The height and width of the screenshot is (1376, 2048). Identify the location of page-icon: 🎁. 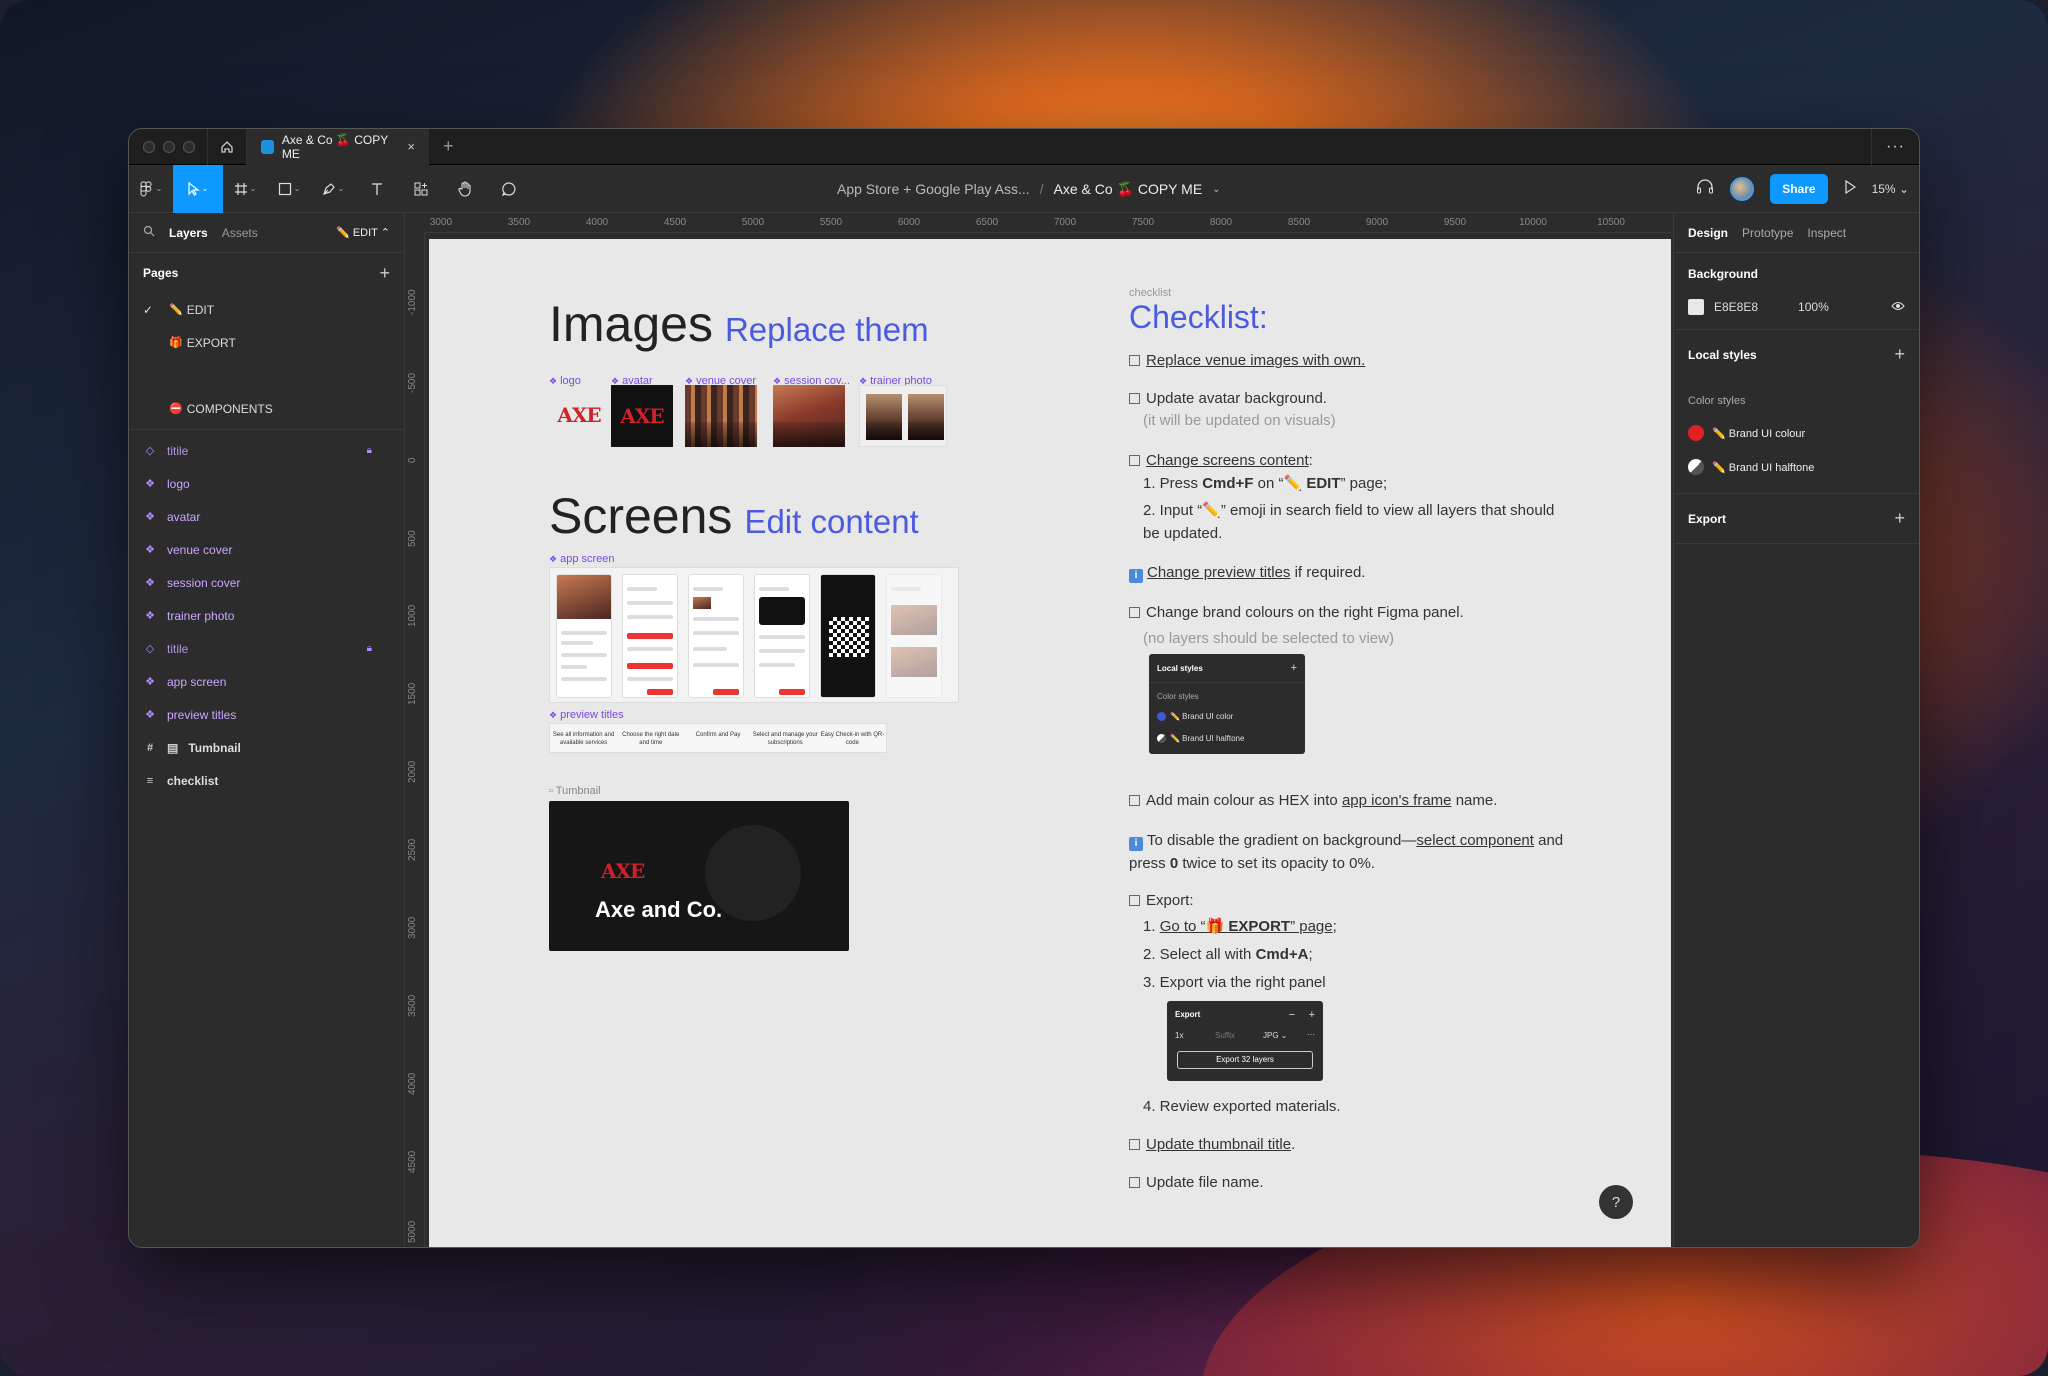
(176, 343).